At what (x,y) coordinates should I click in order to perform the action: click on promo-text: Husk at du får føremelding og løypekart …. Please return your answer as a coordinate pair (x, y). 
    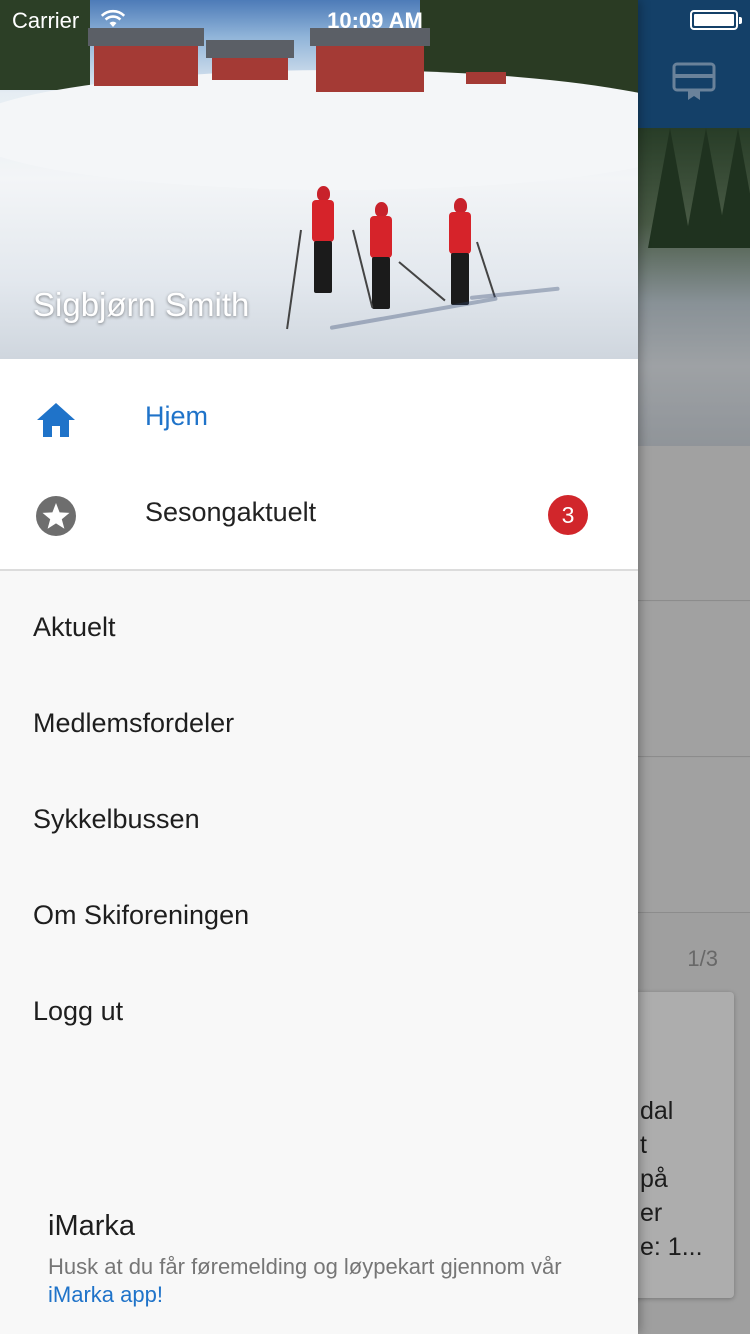
    Looking at the image, I should click on (328, 1281).